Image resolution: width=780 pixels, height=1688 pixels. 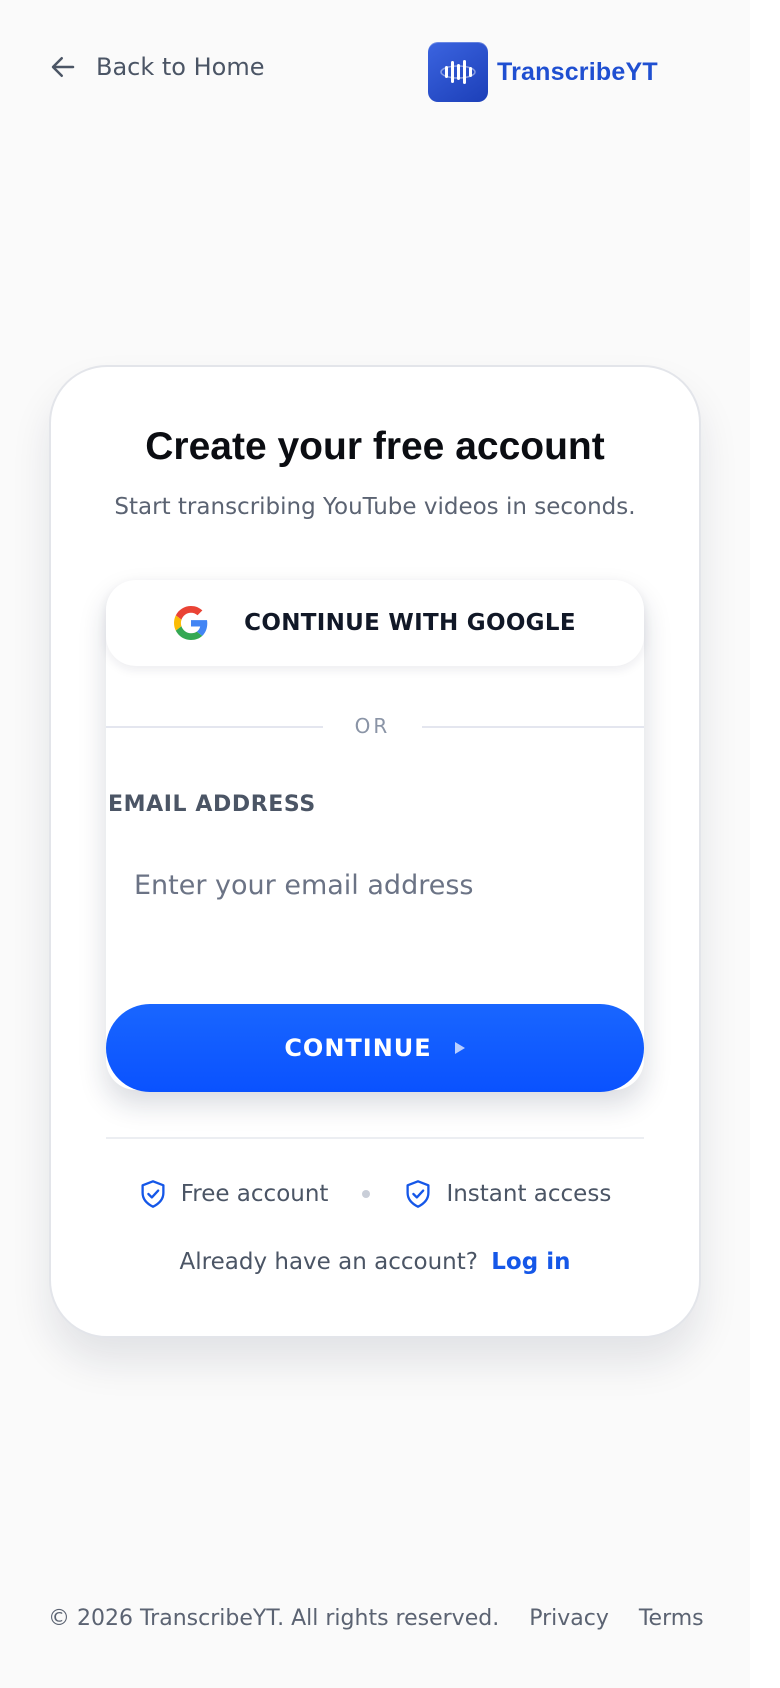 I want to click on or-divider-line-right, so click(x=533, y=727).